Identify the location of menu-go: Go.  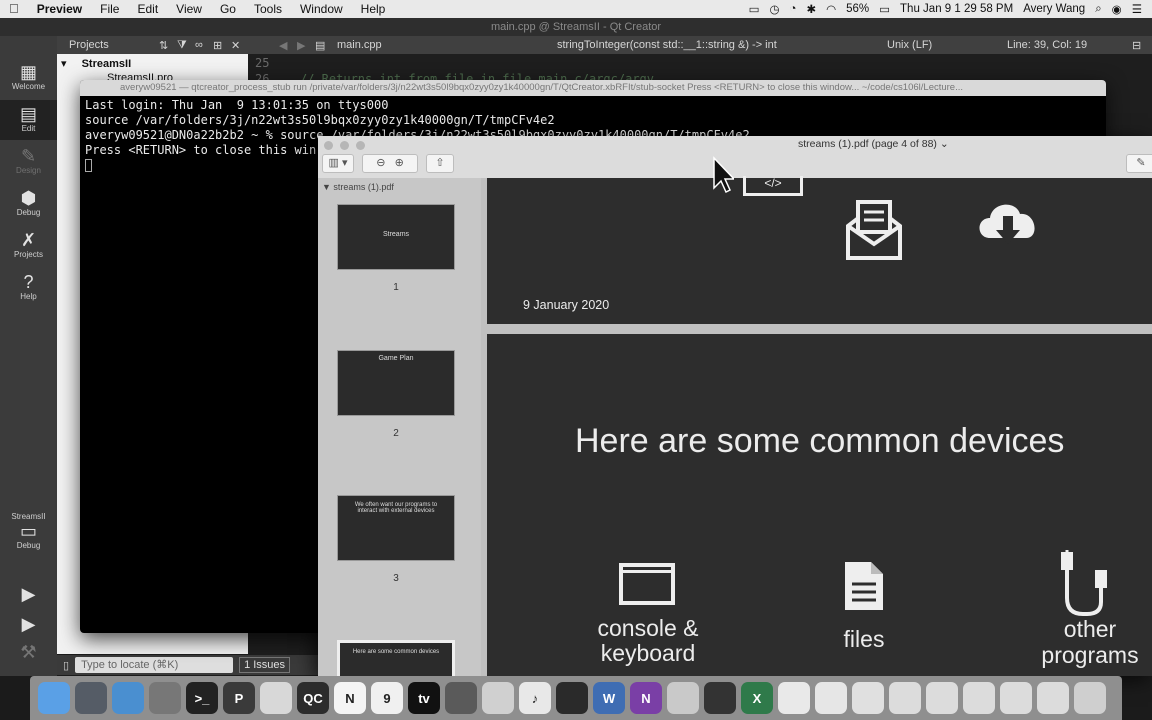
(228, 9).